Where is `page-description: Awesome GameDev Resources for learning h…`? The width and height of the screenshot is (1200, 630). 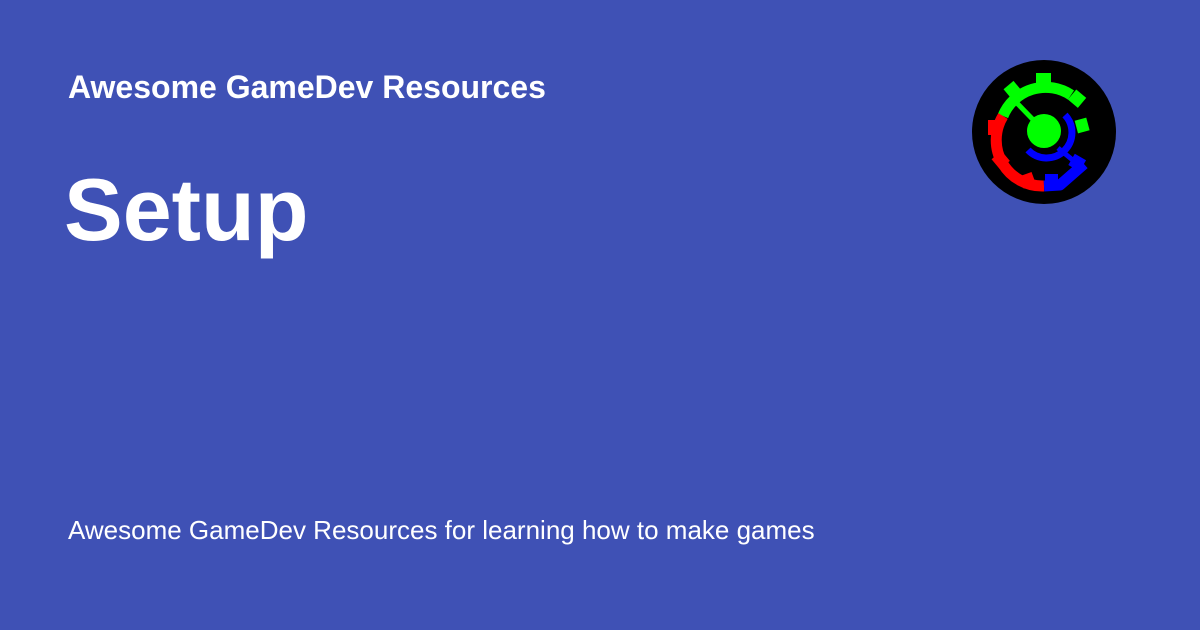 page-description: Awesome GameDev Resources for learning h… is located at coordinates (441, 530).